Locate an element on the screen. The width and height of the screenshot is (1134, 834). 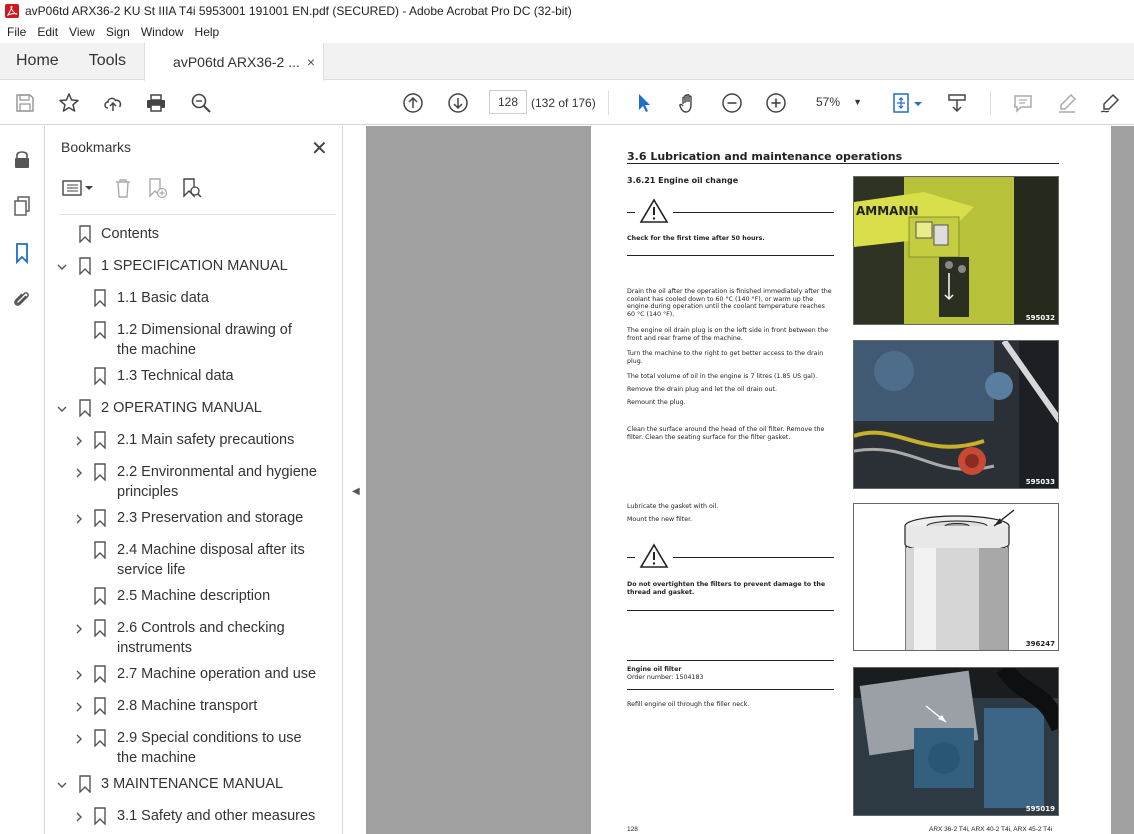
scroll-mode-icon is located at coordinates (957, 103).